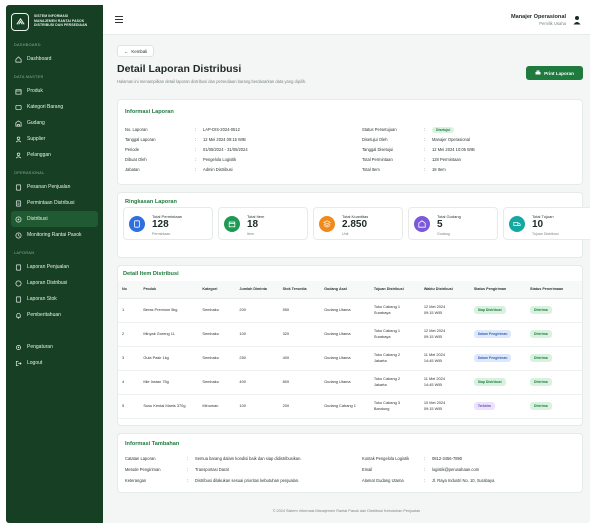 The height and width of the screenshot is (523, 590). Describe the element at coordinates (382, 312) in the screenshot. I see `tujuan-line: Surabaya` at that location.